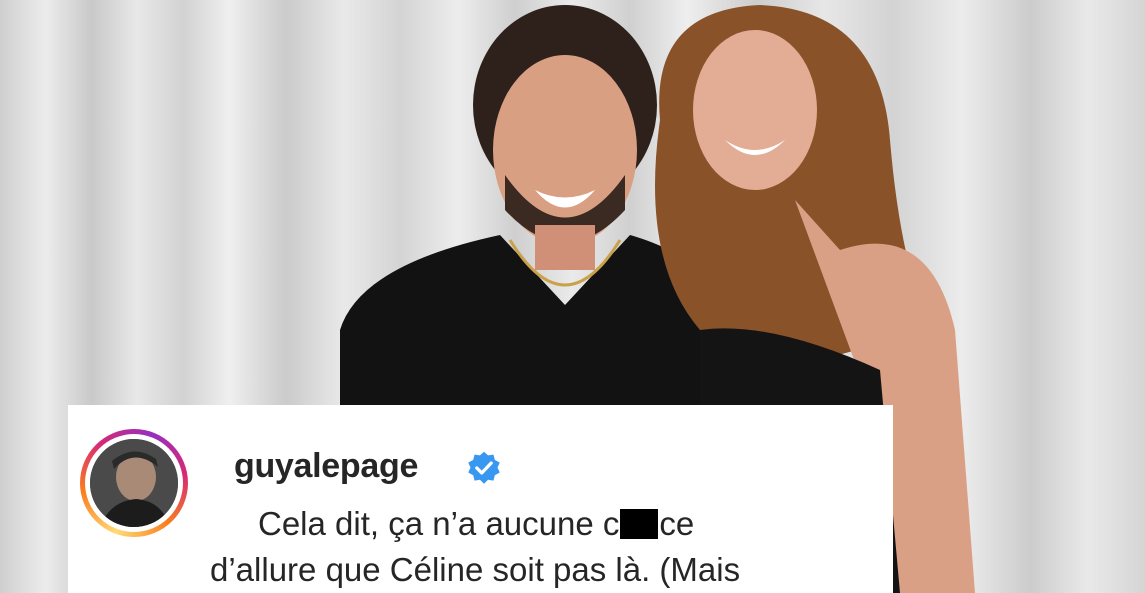 This screenshot has width=1145, height=593. I want to click on username: guyalepage, so click(326, 466).